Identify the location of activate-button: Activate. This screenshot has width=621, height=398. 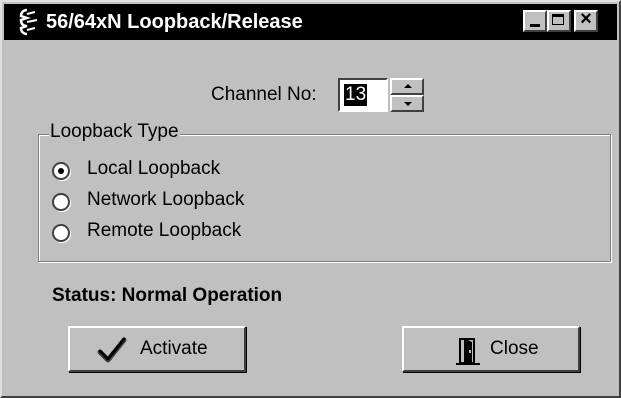
(157, 349).